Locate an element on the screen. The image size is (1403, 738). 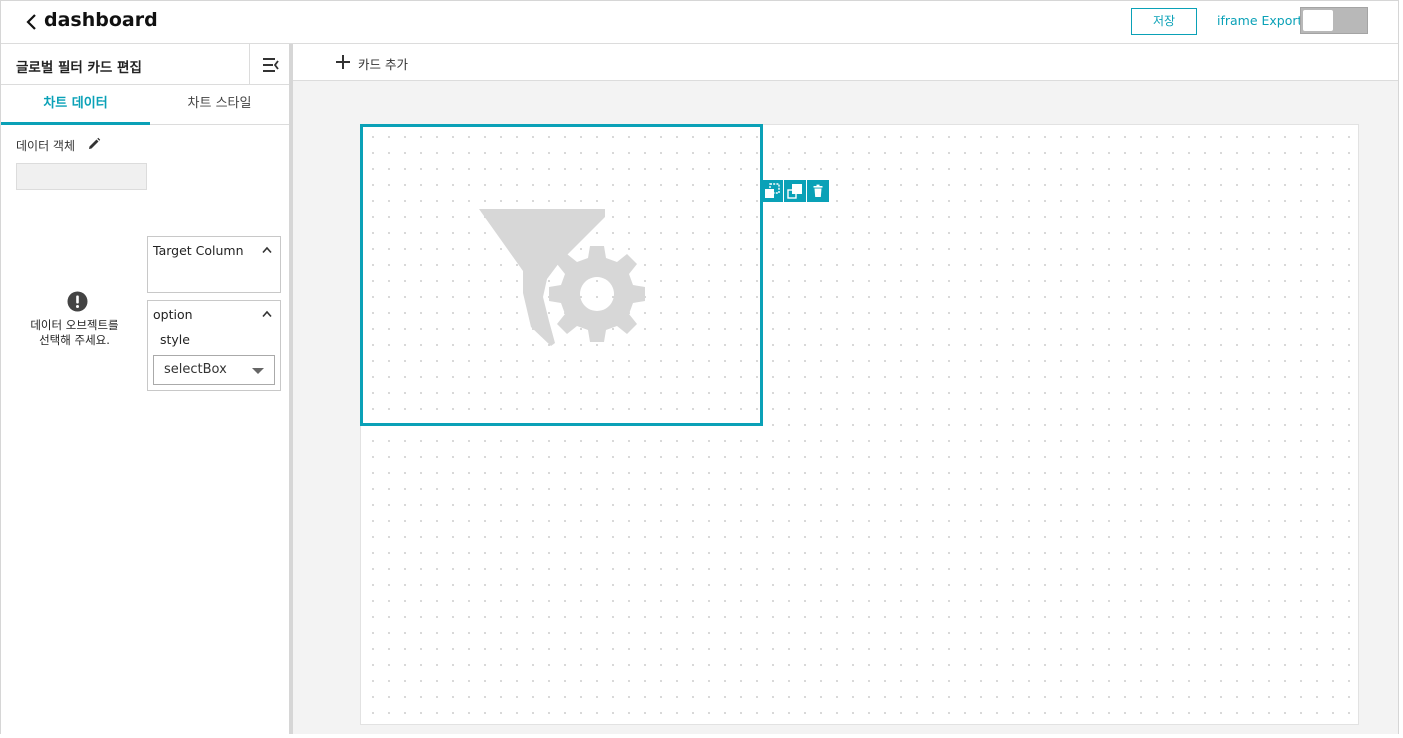
select-data-object-message: 데이터 오브젝트를 선택해 주세요. is located at coordinates (74, 333).